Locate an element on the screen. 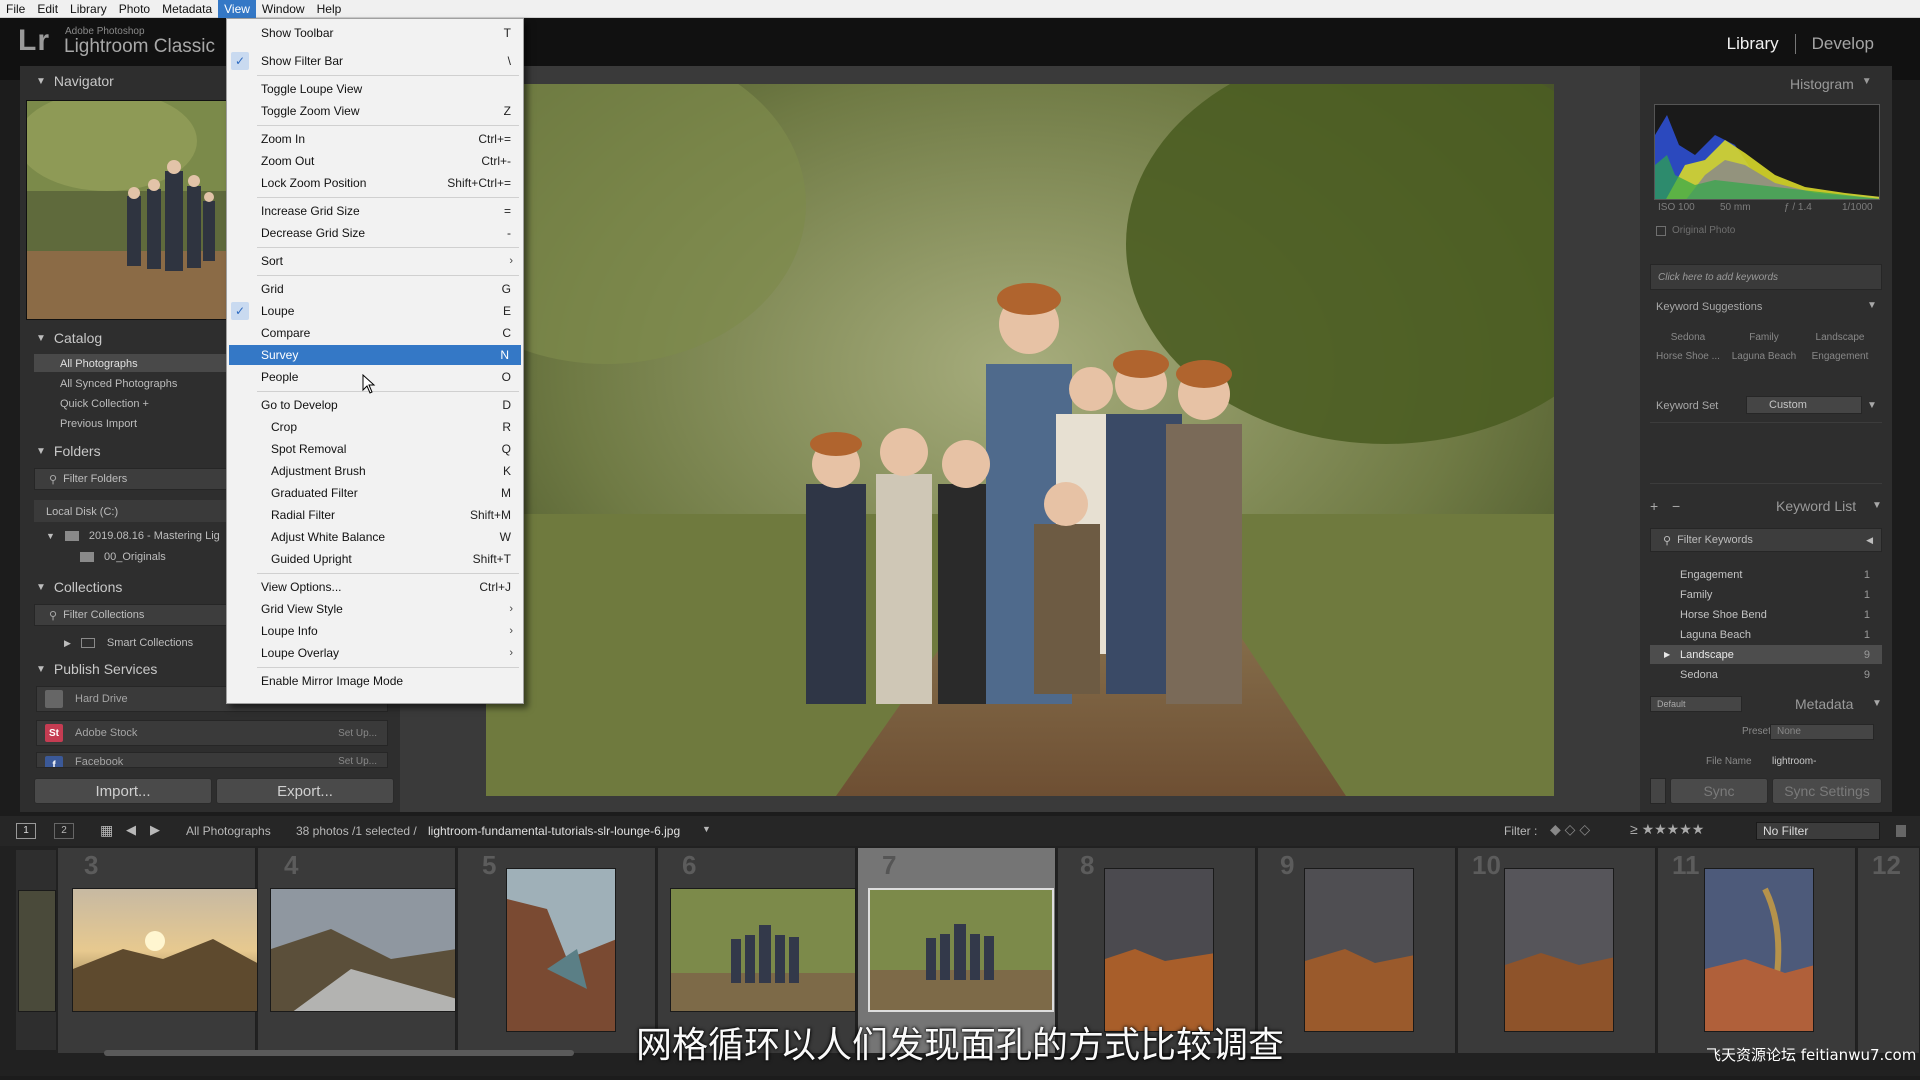 This screenshot has height=1080, width=1920. menu-item-go-to-develop: Go to Develop D is located at coordinates (375, 405).